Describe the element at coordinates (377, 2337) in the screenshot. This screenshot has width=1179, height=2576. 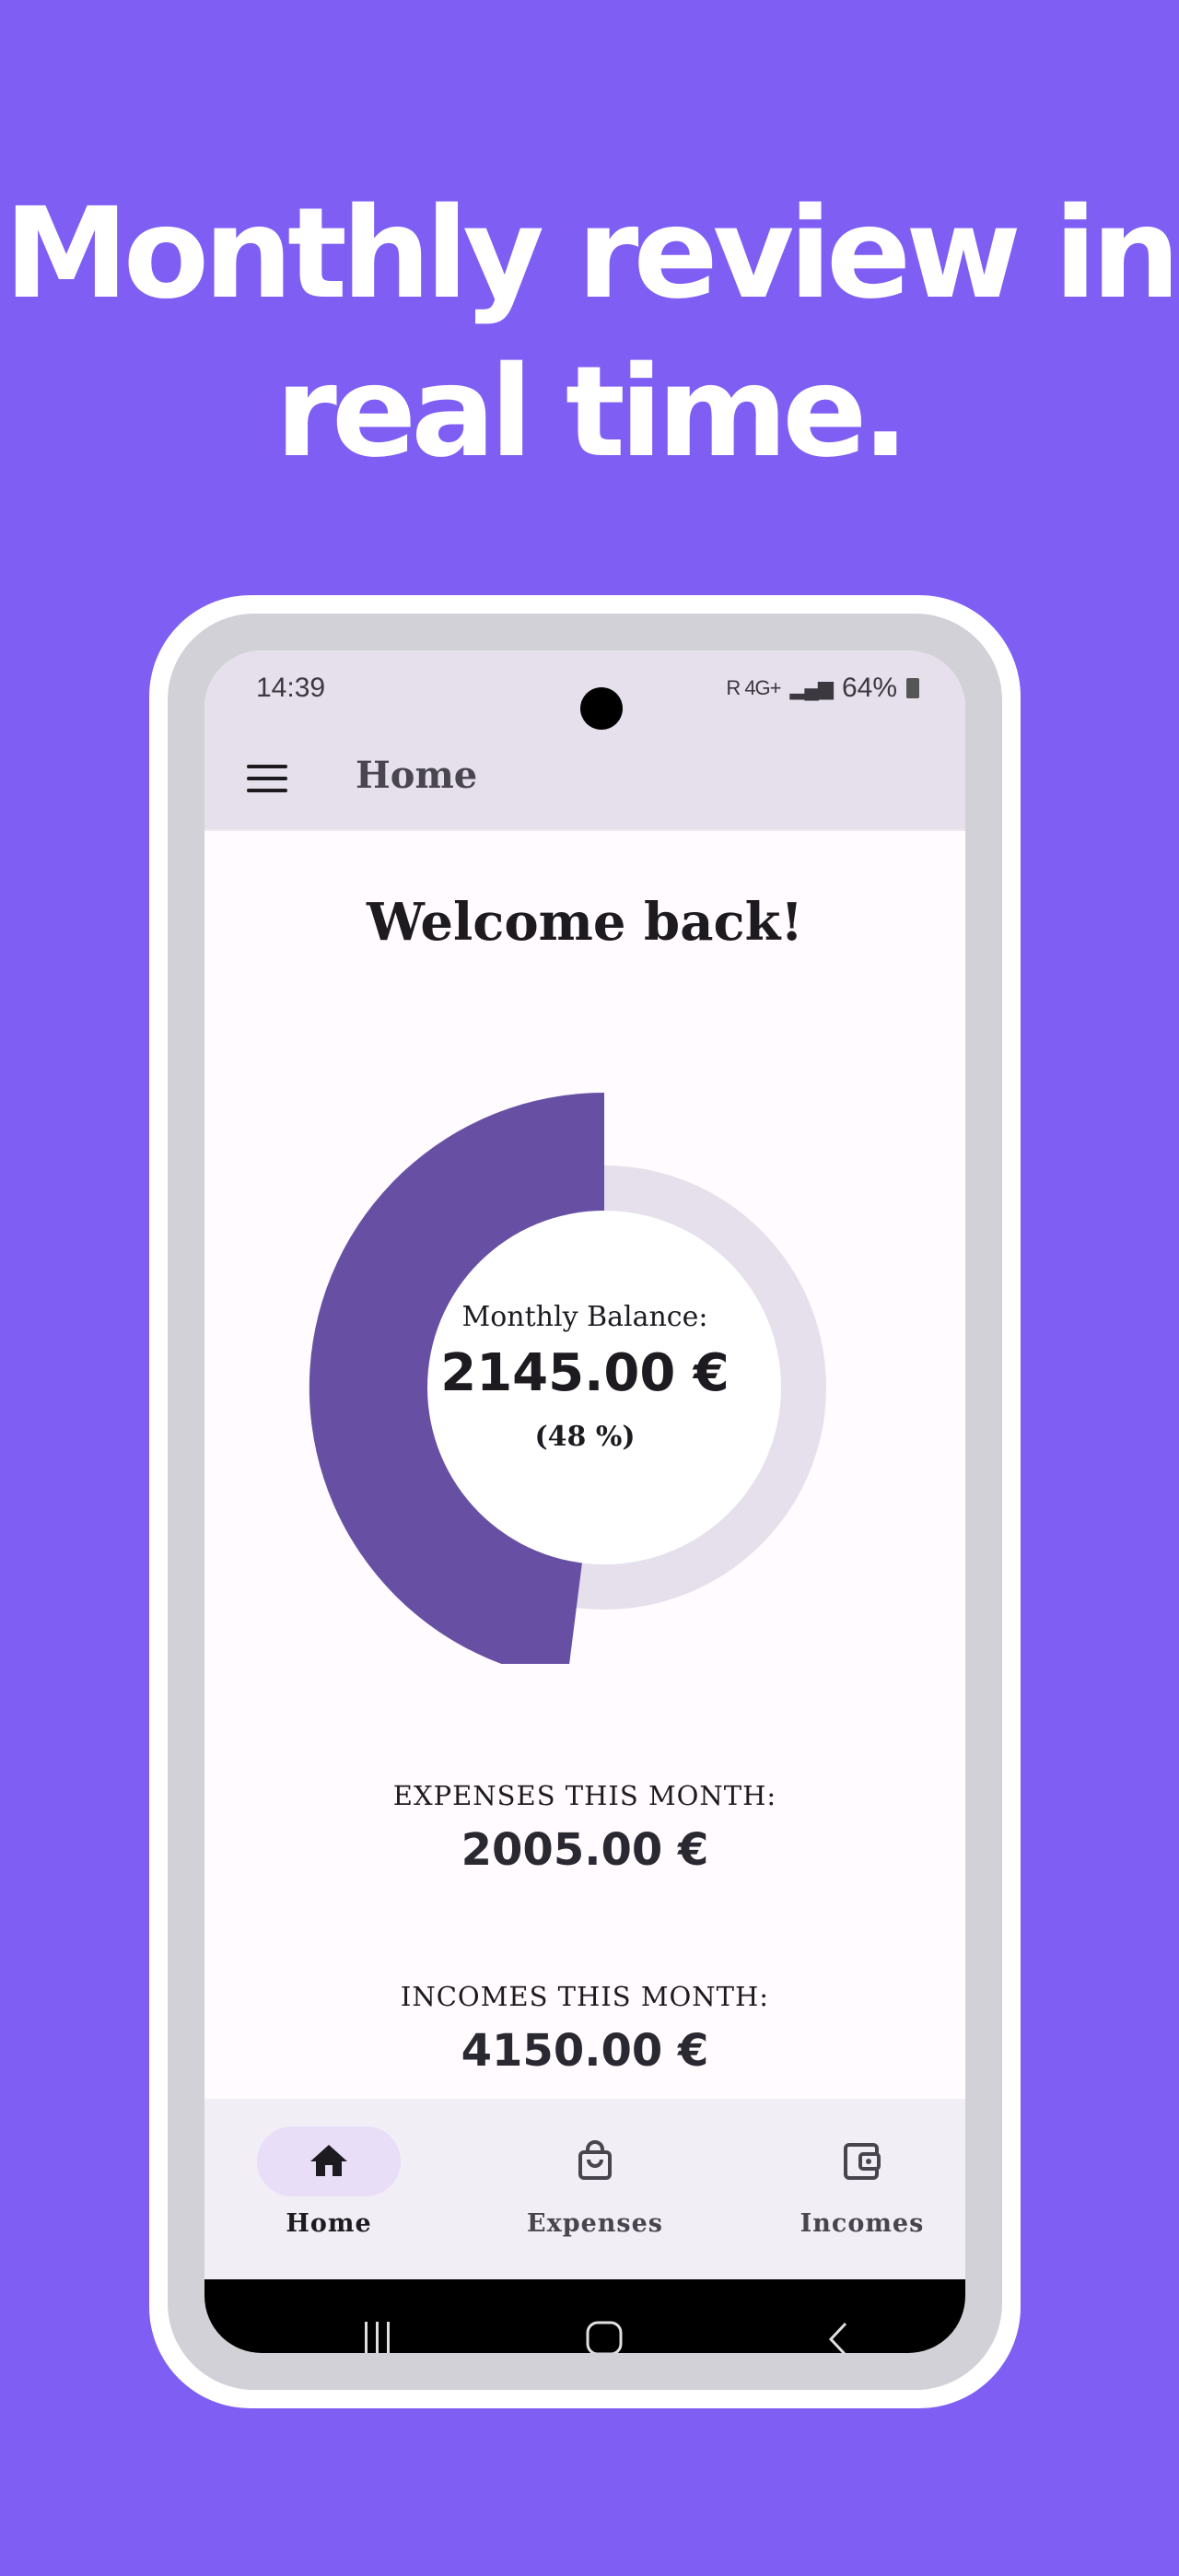
I see `recents-icon` at that location.